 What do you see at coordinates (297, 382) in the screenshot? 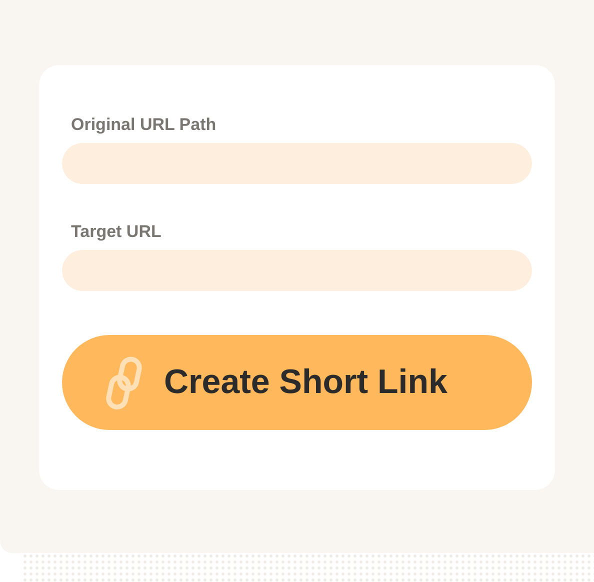
I see `create-button: Create Short Link` at bounding box center [297, 382].